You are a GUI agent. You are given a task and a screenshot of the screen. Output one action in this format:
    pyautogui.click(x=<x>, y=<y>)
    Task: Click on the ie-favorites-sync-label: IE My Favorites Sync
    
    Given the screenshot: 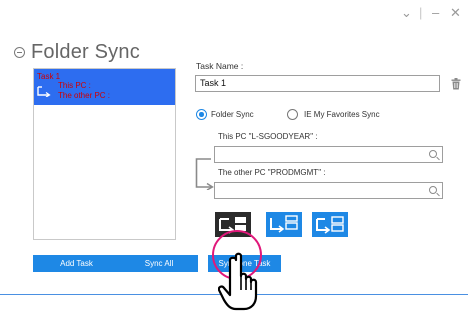 What is the action you would take?
    pyautogui.click(x=342, y=114)
    